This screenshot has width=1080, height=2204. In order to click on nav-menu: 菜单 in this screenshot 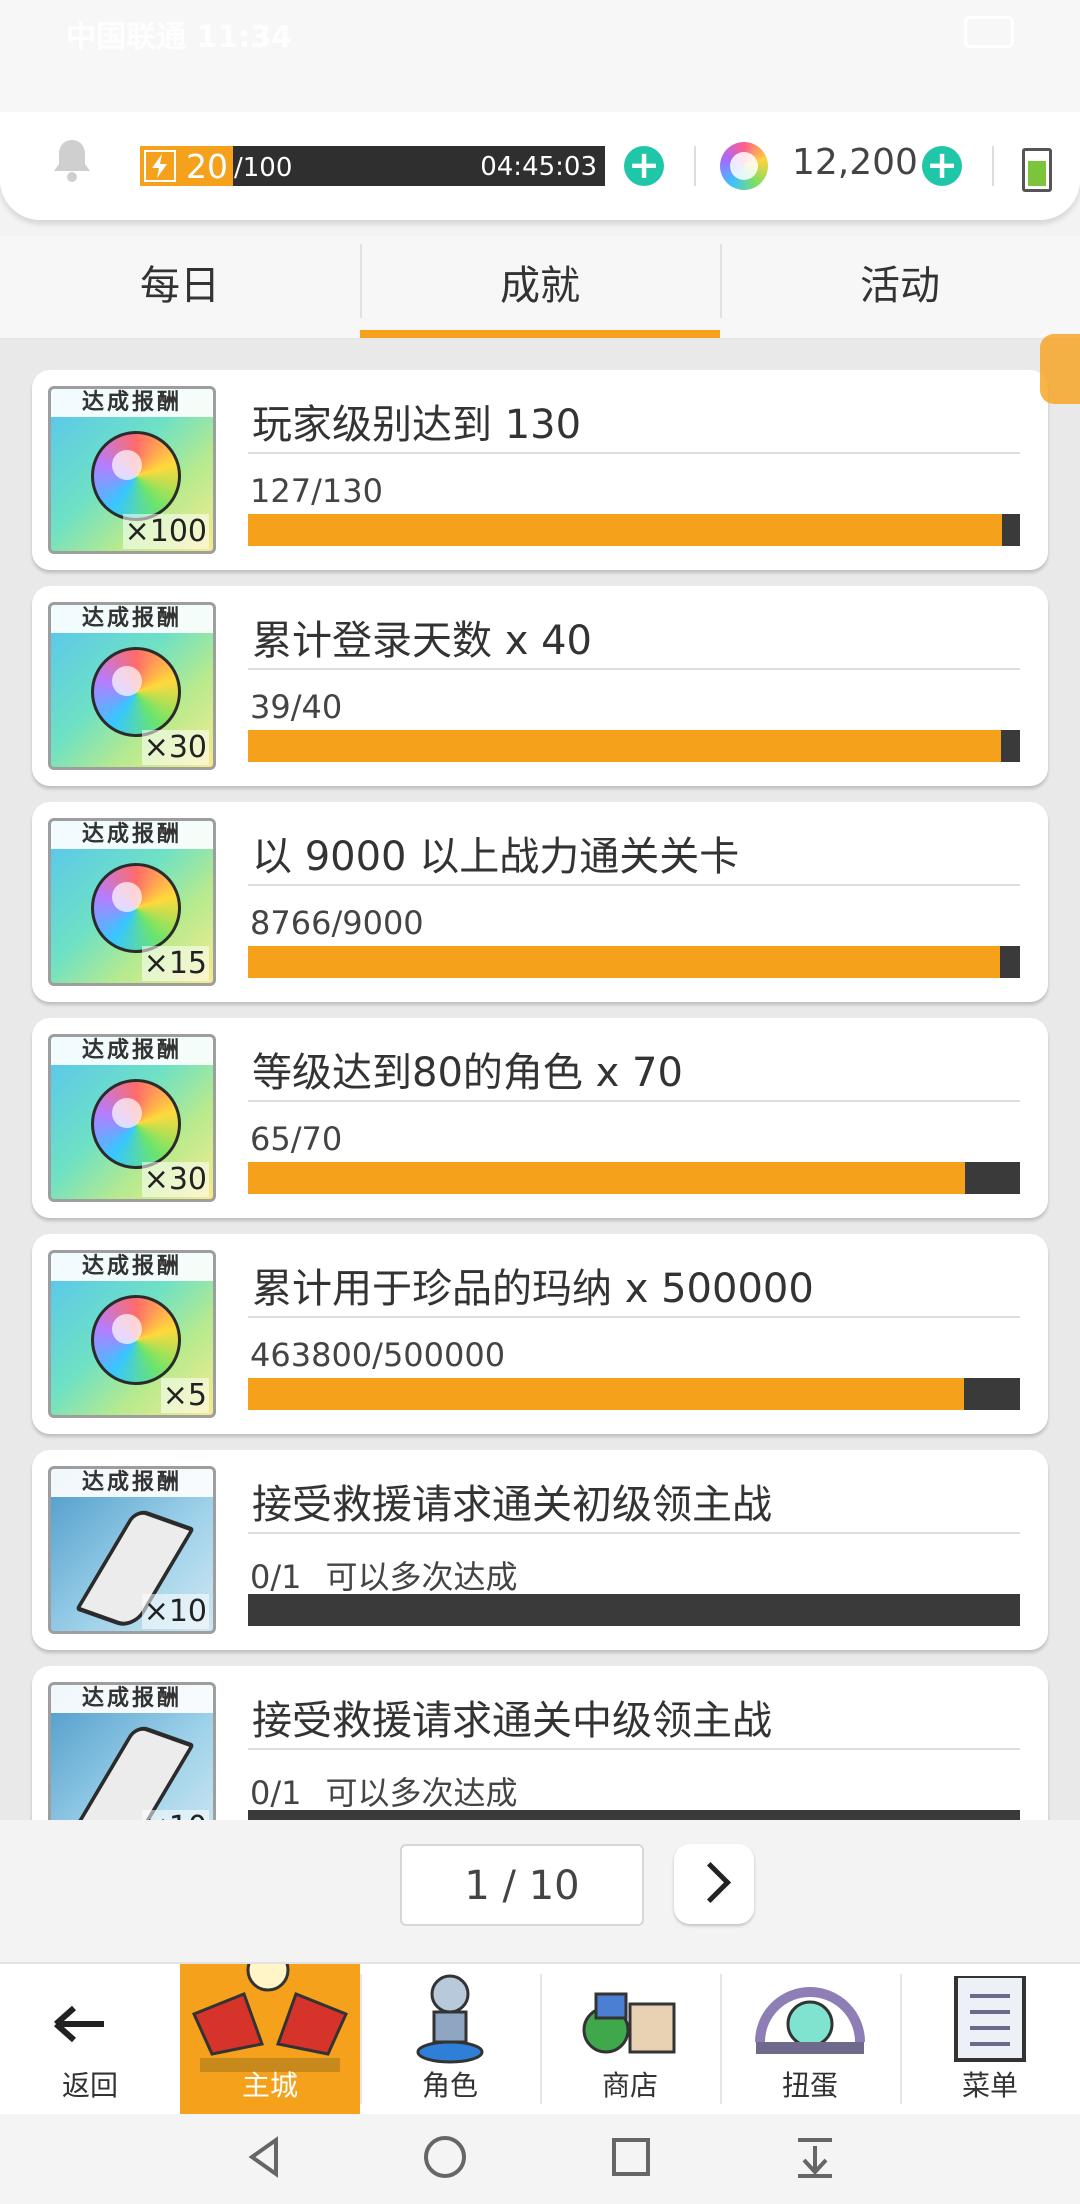, I will do `click(990, 2040)`.